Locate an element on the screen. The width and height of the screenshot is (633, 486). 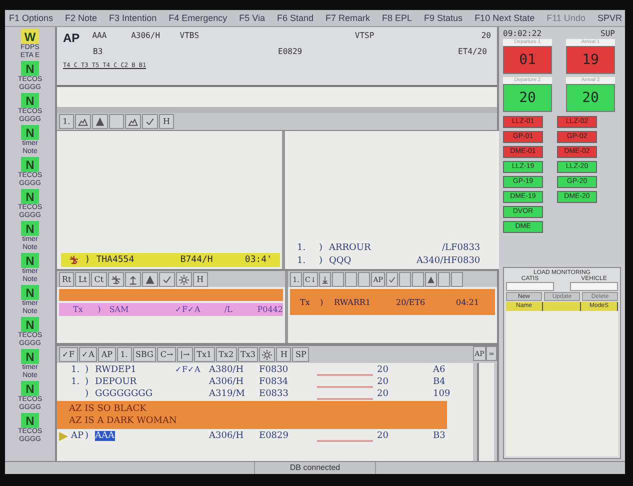
time-text: E0829 is located at coordinates (274, 436).